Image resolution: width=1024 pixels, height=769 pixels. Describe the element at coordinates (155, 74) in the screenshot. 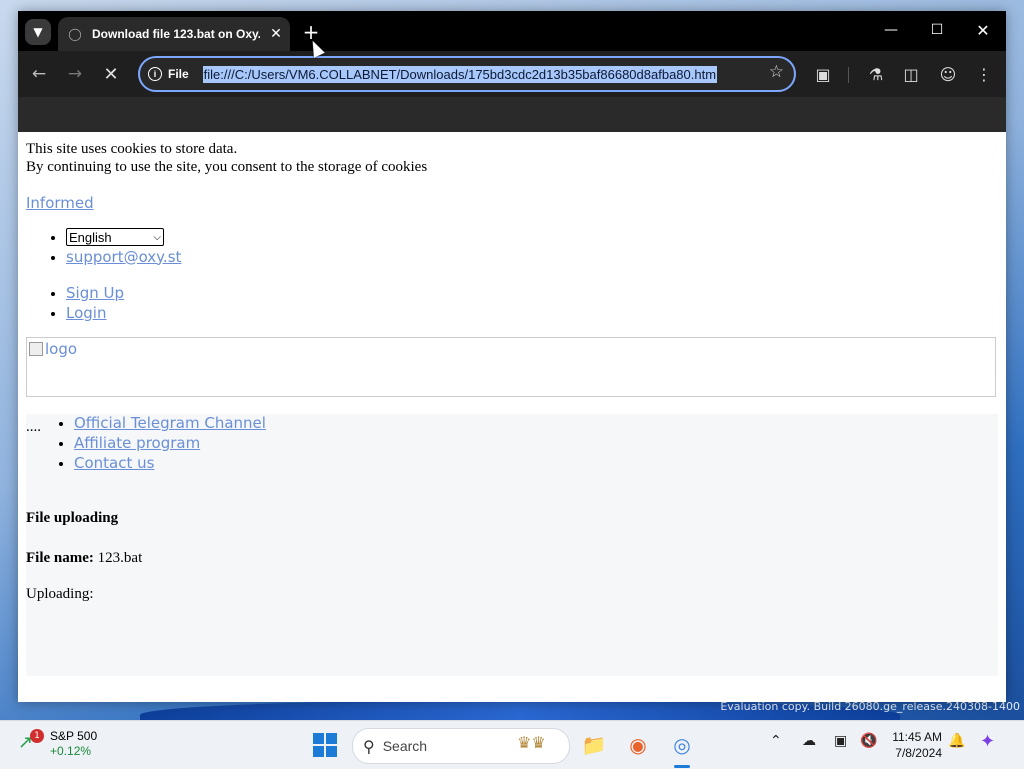

I see `info-icon: i` at that location.